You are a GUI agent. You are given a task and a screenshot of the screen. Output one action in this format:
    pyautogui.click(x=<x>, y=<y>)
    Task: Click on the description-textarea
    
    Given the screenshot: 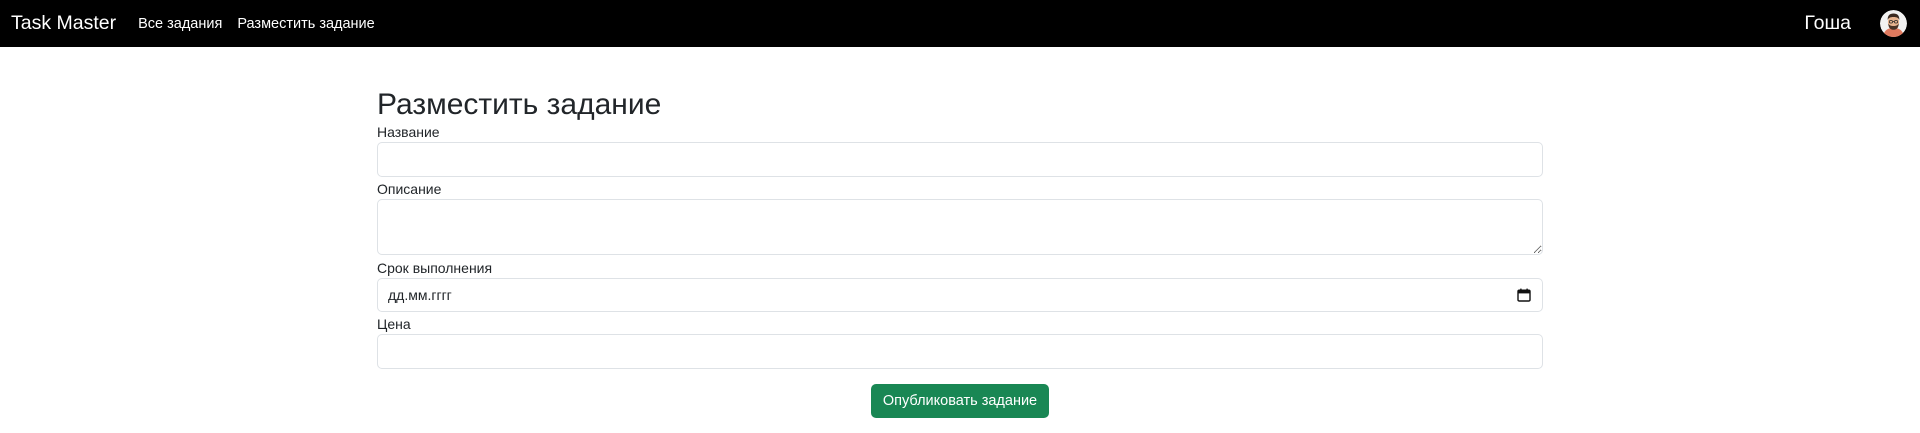 What is the action you would take?
    pyautogui.click(x=960, y=227)
    